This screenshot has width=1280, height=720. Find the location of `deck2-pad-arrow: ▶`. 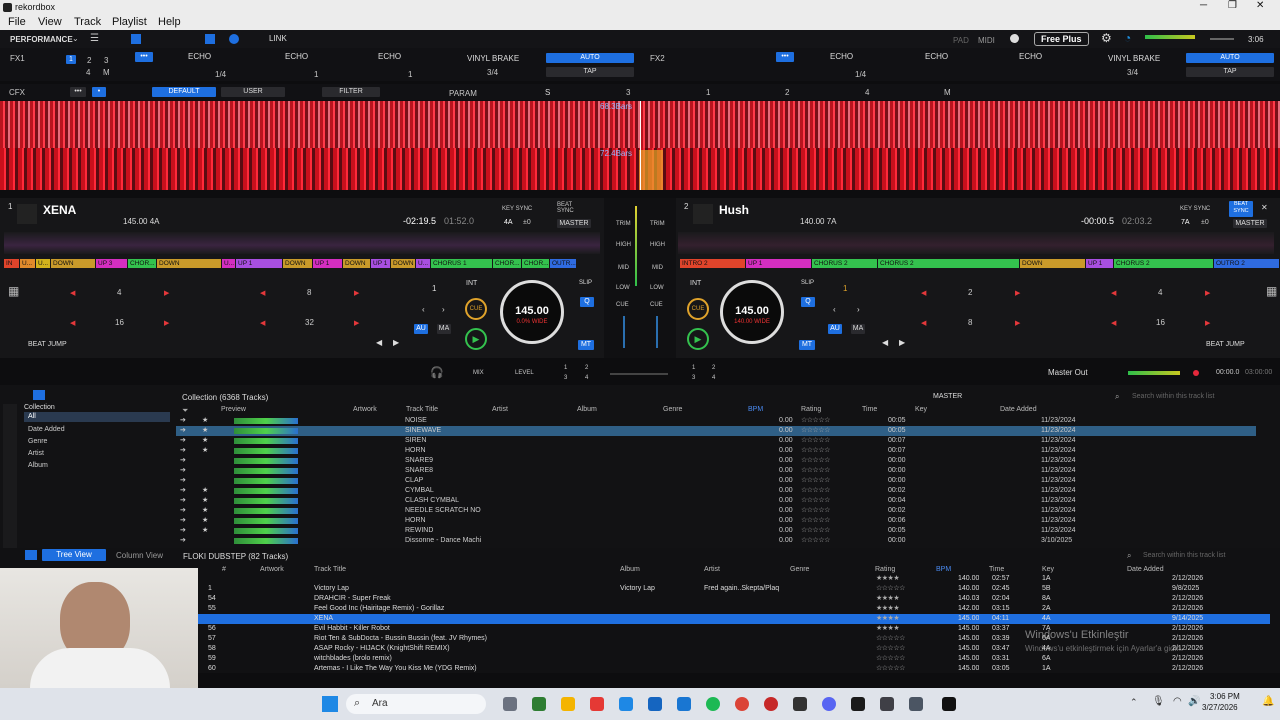

deck2-pad-arrow: ▶ is located at coordinates (1207, 293).